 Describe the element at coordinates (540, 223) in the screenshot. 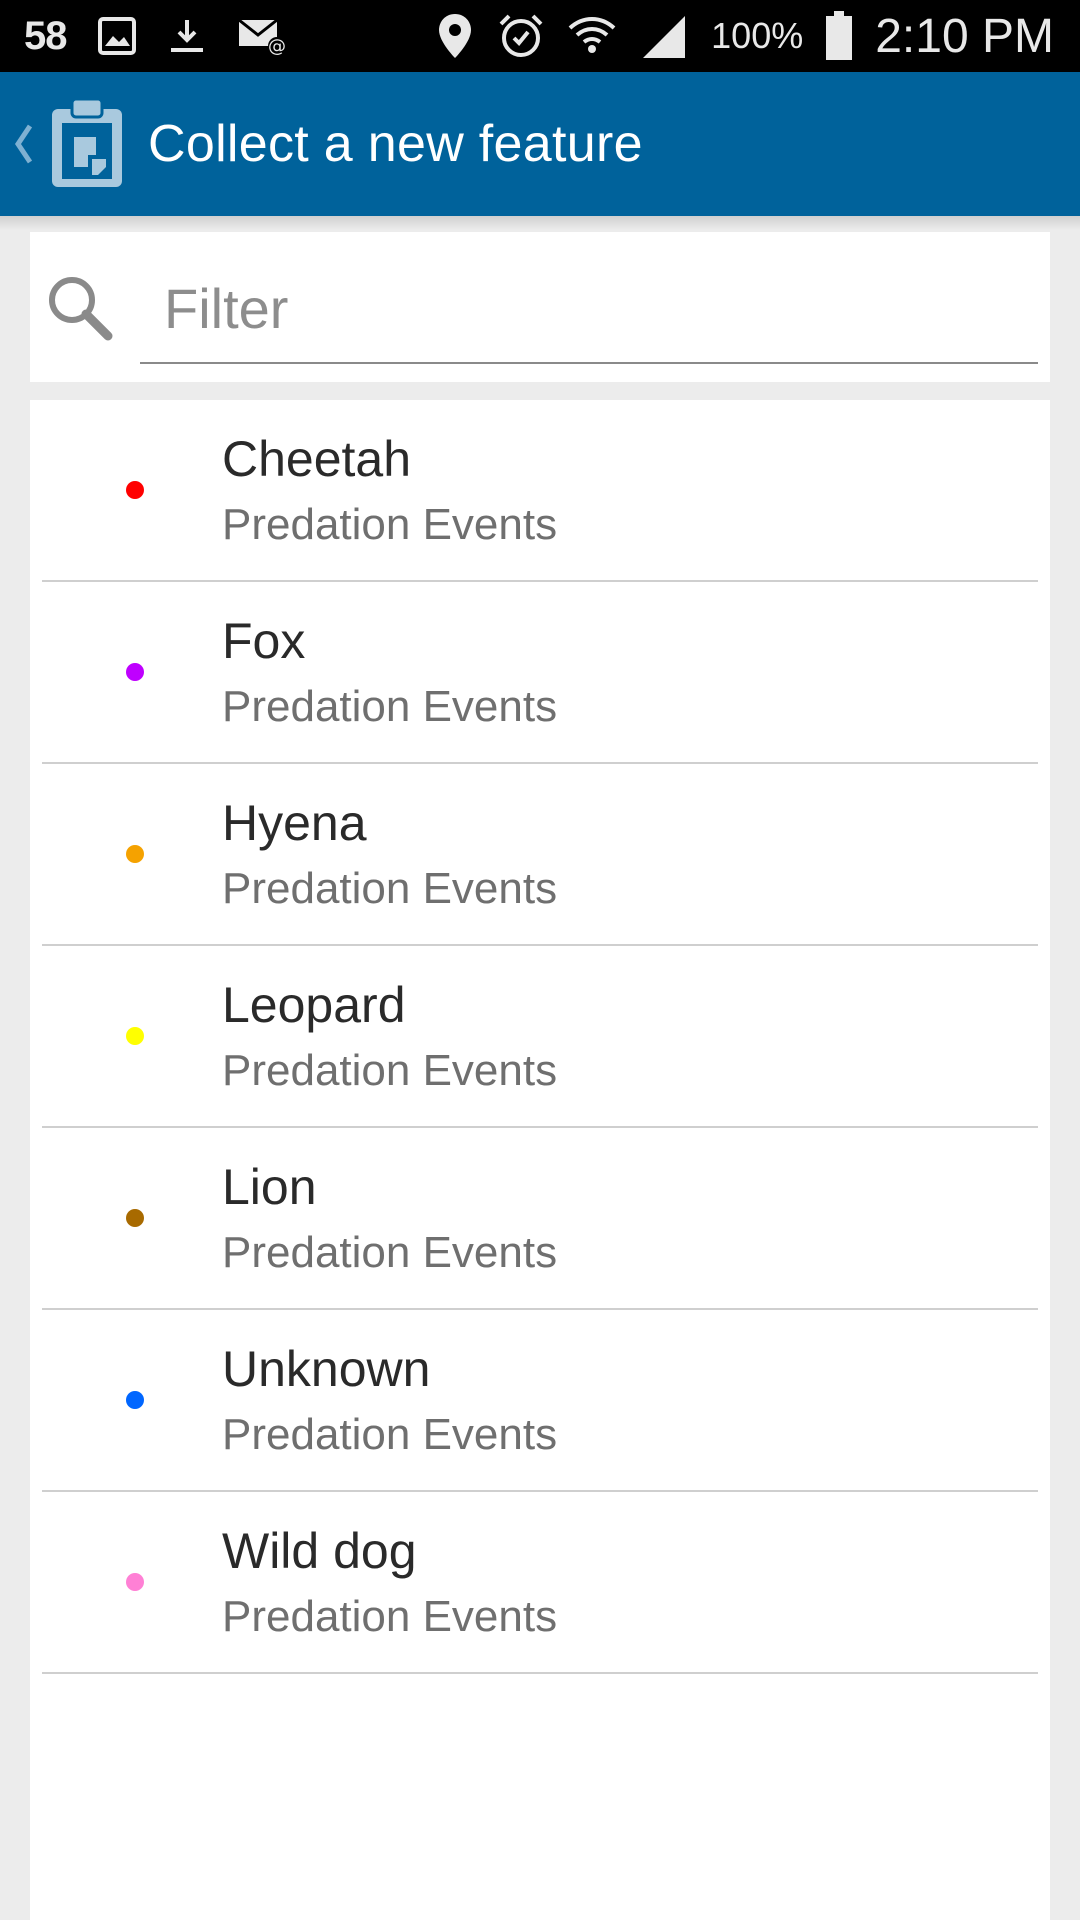

I see `app-bar-shadow` at that location.